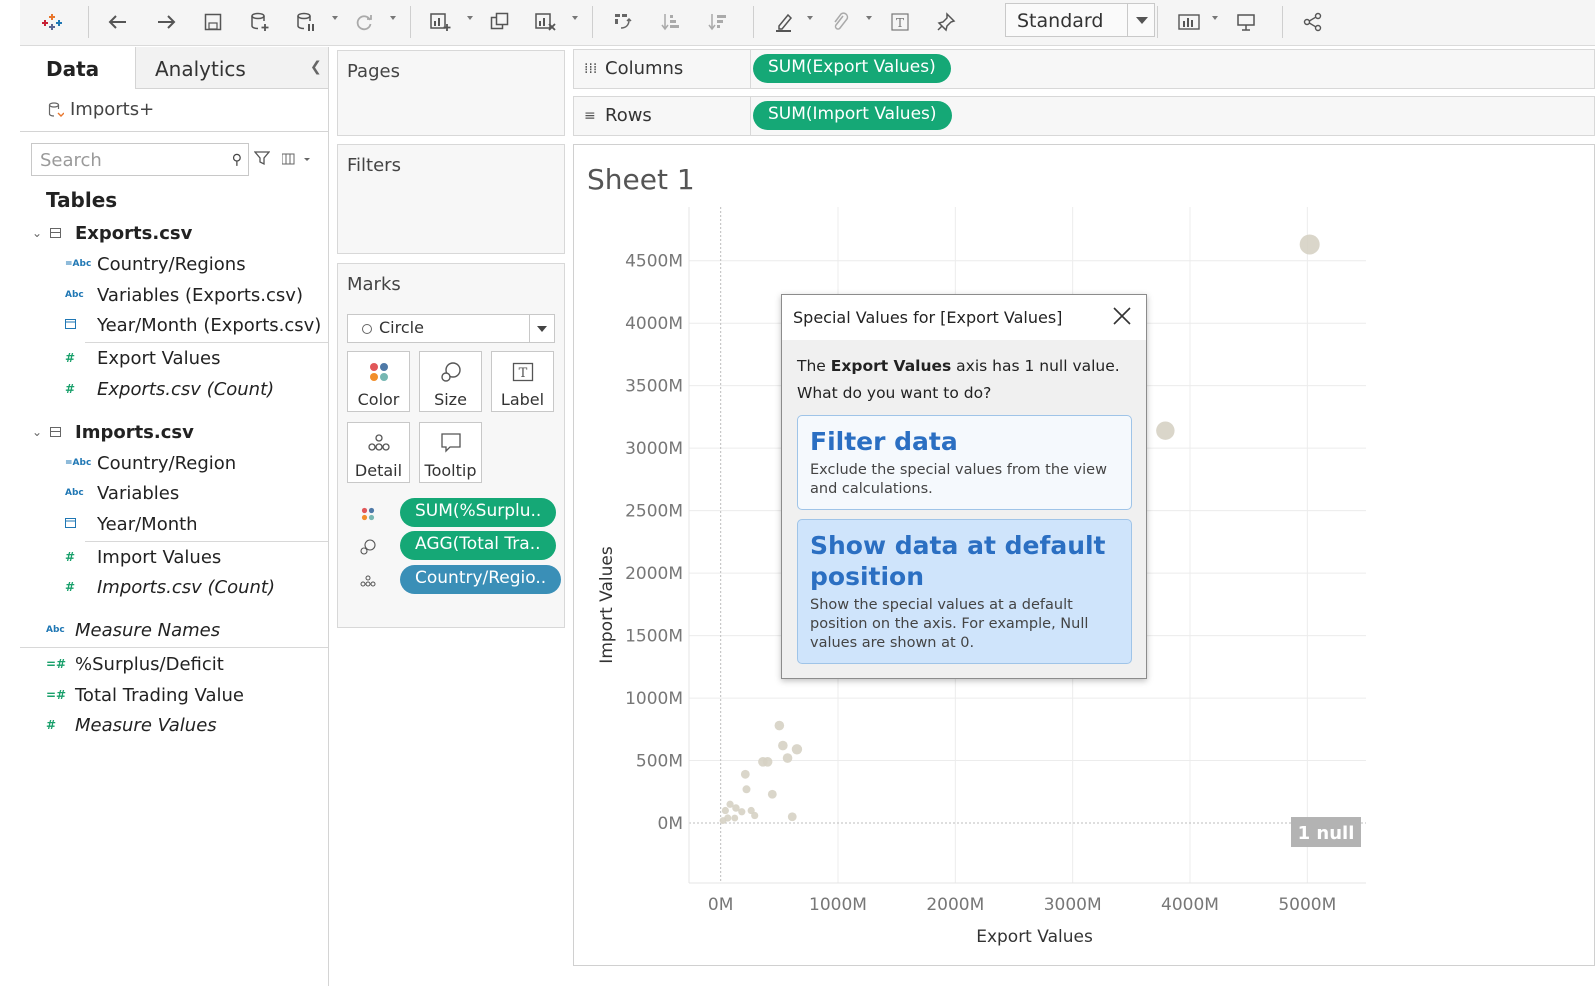  What do you see at coordinates (1060, 21) in the screenshot?
I see `view-size-value: Standard` at bounding box center [1060, 21].